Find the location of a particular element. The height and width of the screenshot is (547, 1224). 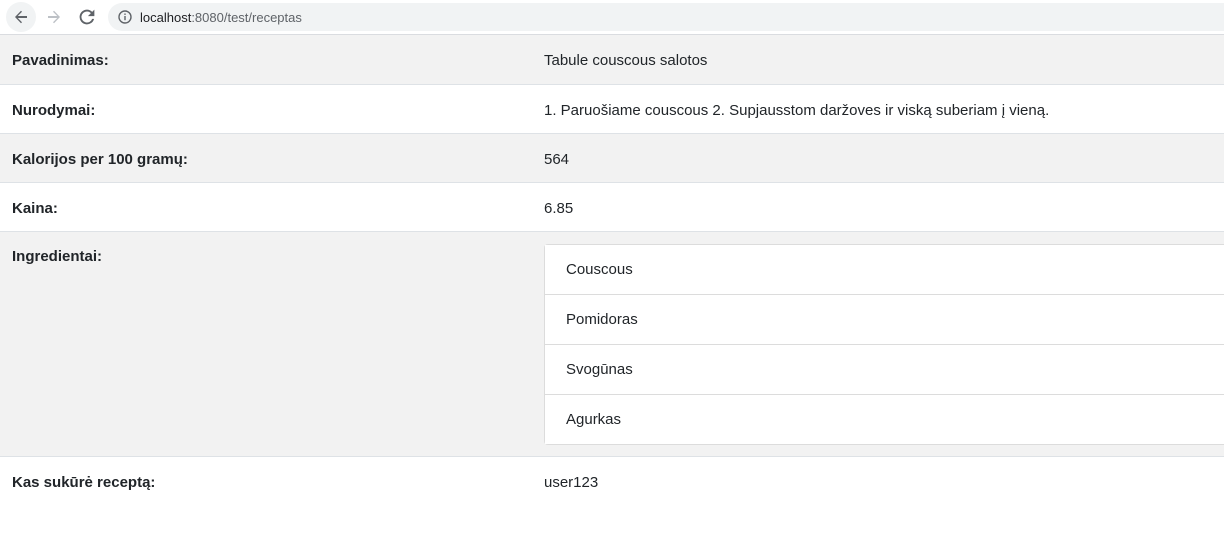

browser-toolbar: localhost:8080/test/receptas is located at coordinates (612, 17).